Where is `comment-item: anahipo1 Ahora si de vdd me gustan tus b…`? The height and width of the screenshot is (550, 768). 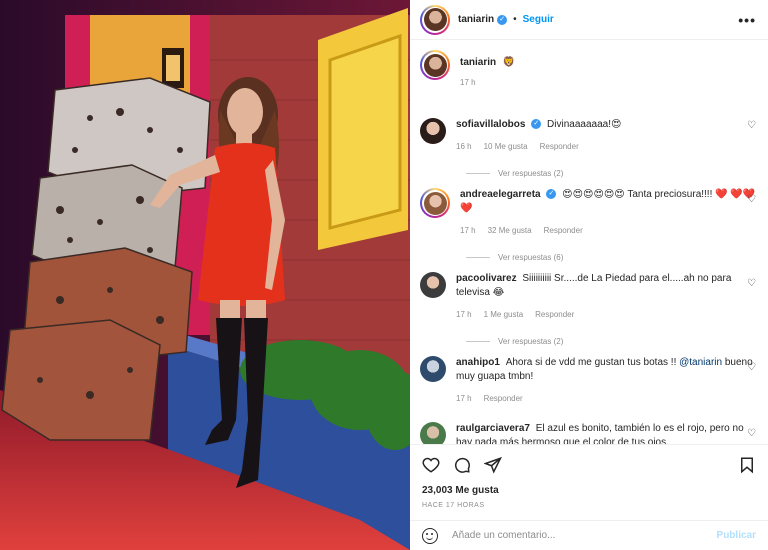 comment-item: anahipo1 Ahora si de vdd me gustan tus b… is located at coordinates (588, 387).